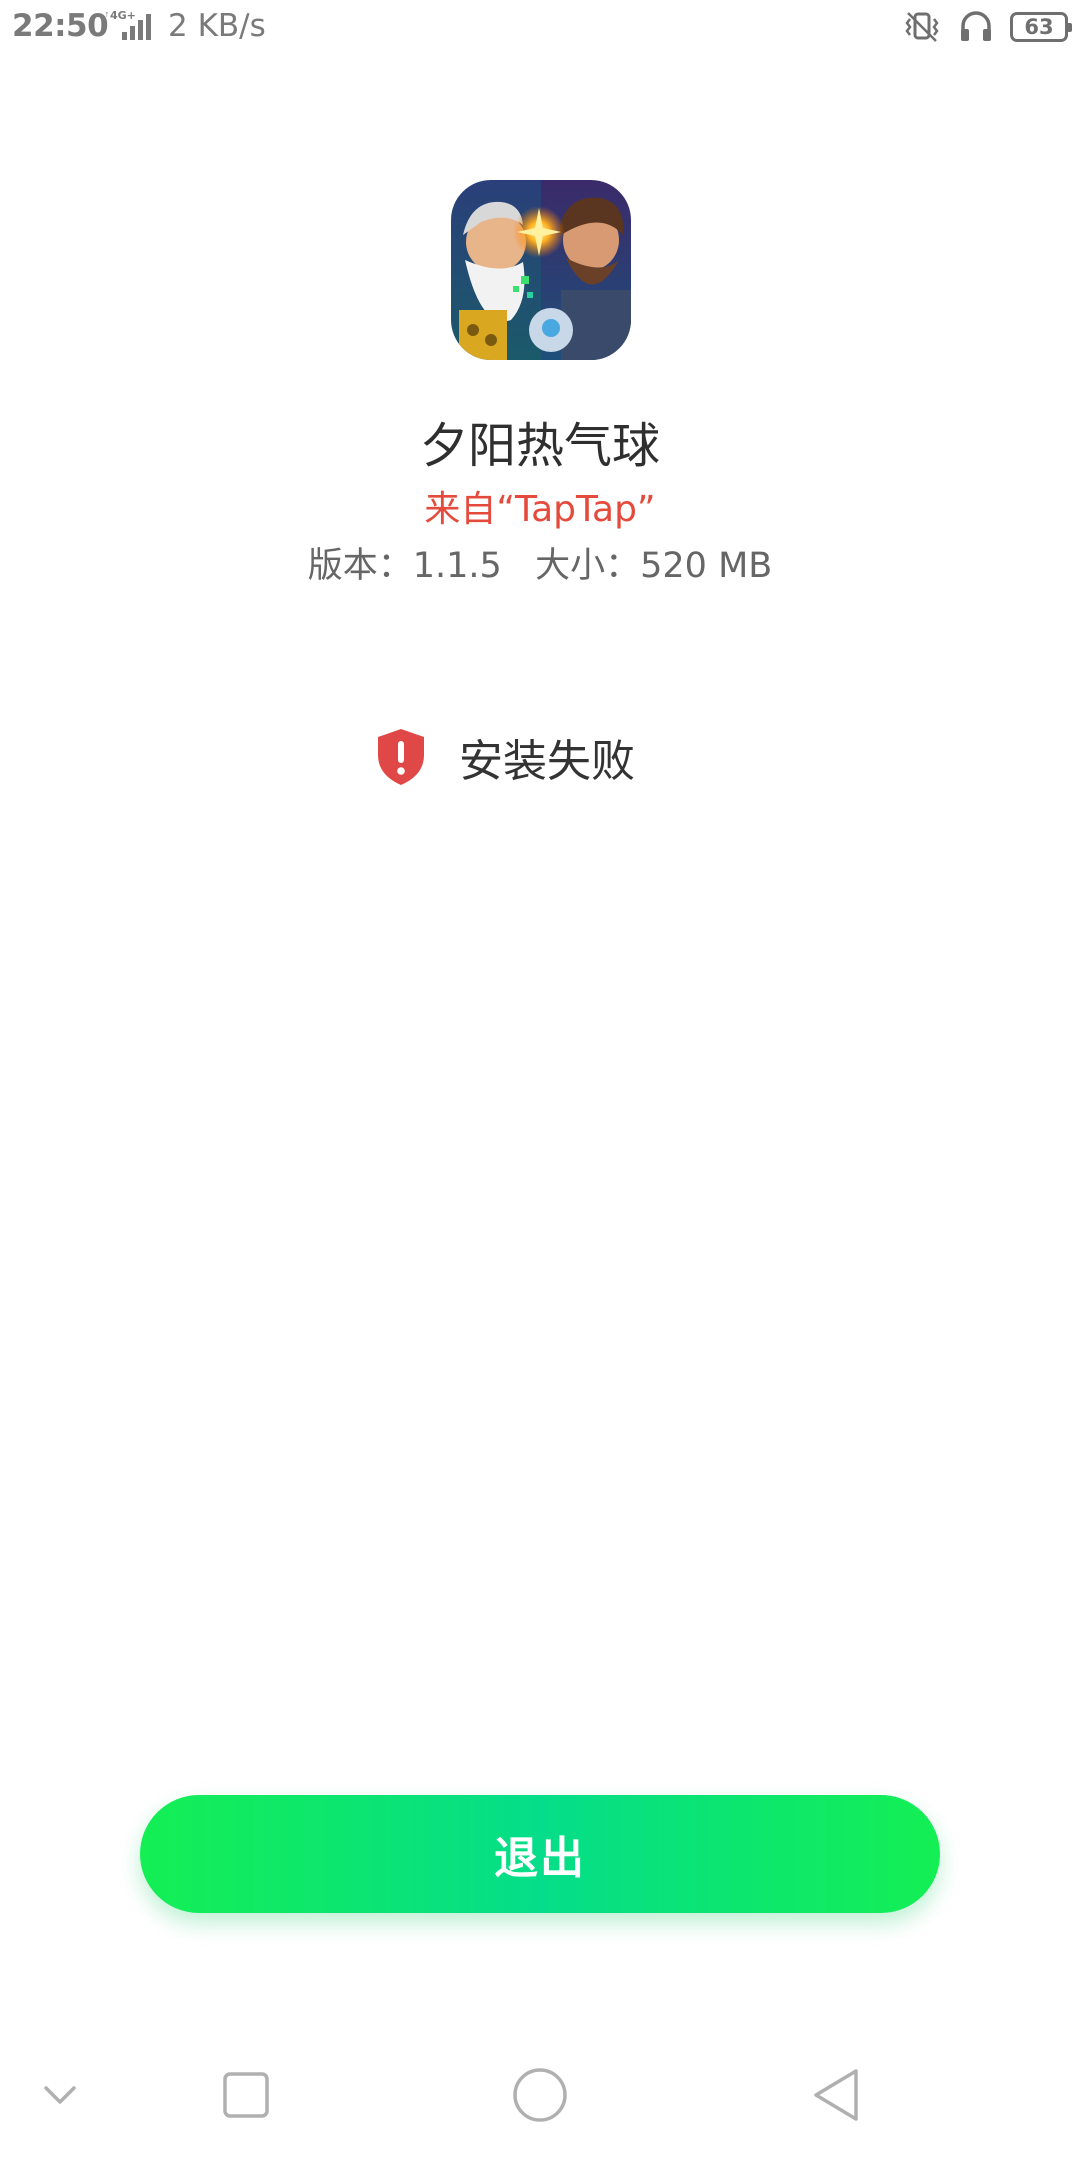 Image resolution: width=1080 pixels, height=2160 pixels. I want to click on status-bar: 22:50 4G+ ↑↓ 2 KB/s 63, so click(540, 28).